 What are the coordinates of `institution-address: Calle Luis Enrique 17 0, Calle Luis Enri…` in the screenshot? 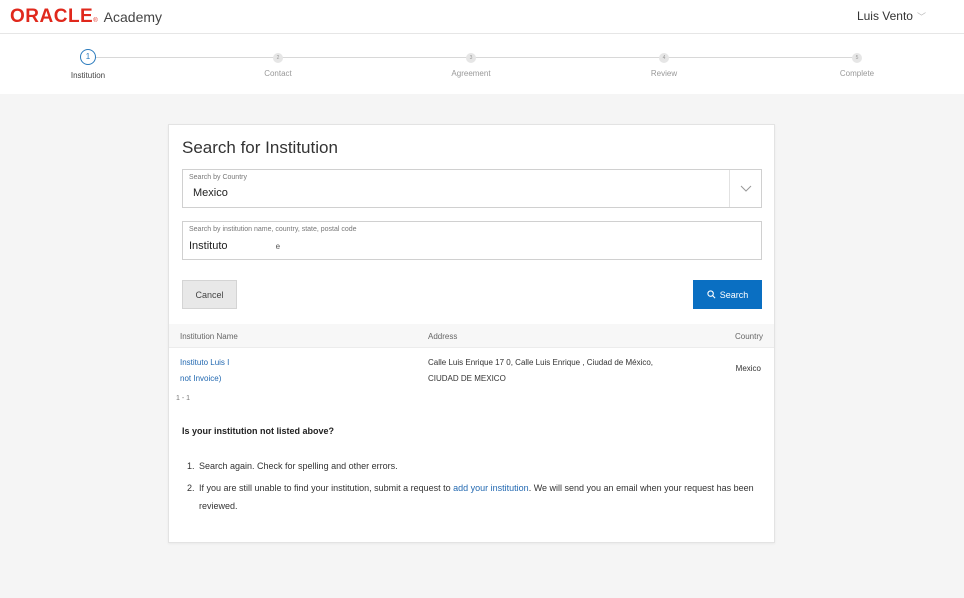 It's located at (540, 371).